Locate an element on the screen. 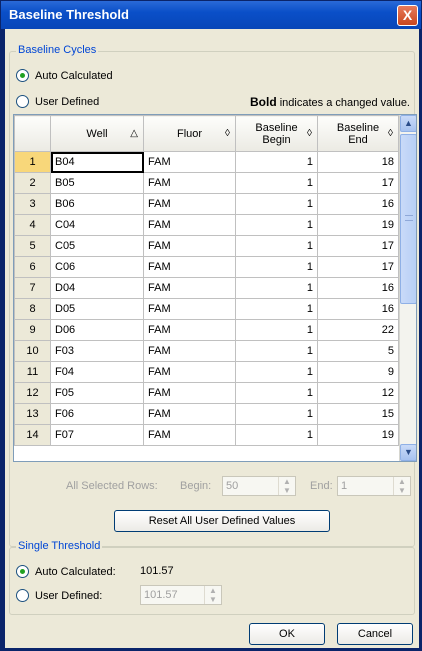  well-cell: F04 is located at coordinates (97, 372).